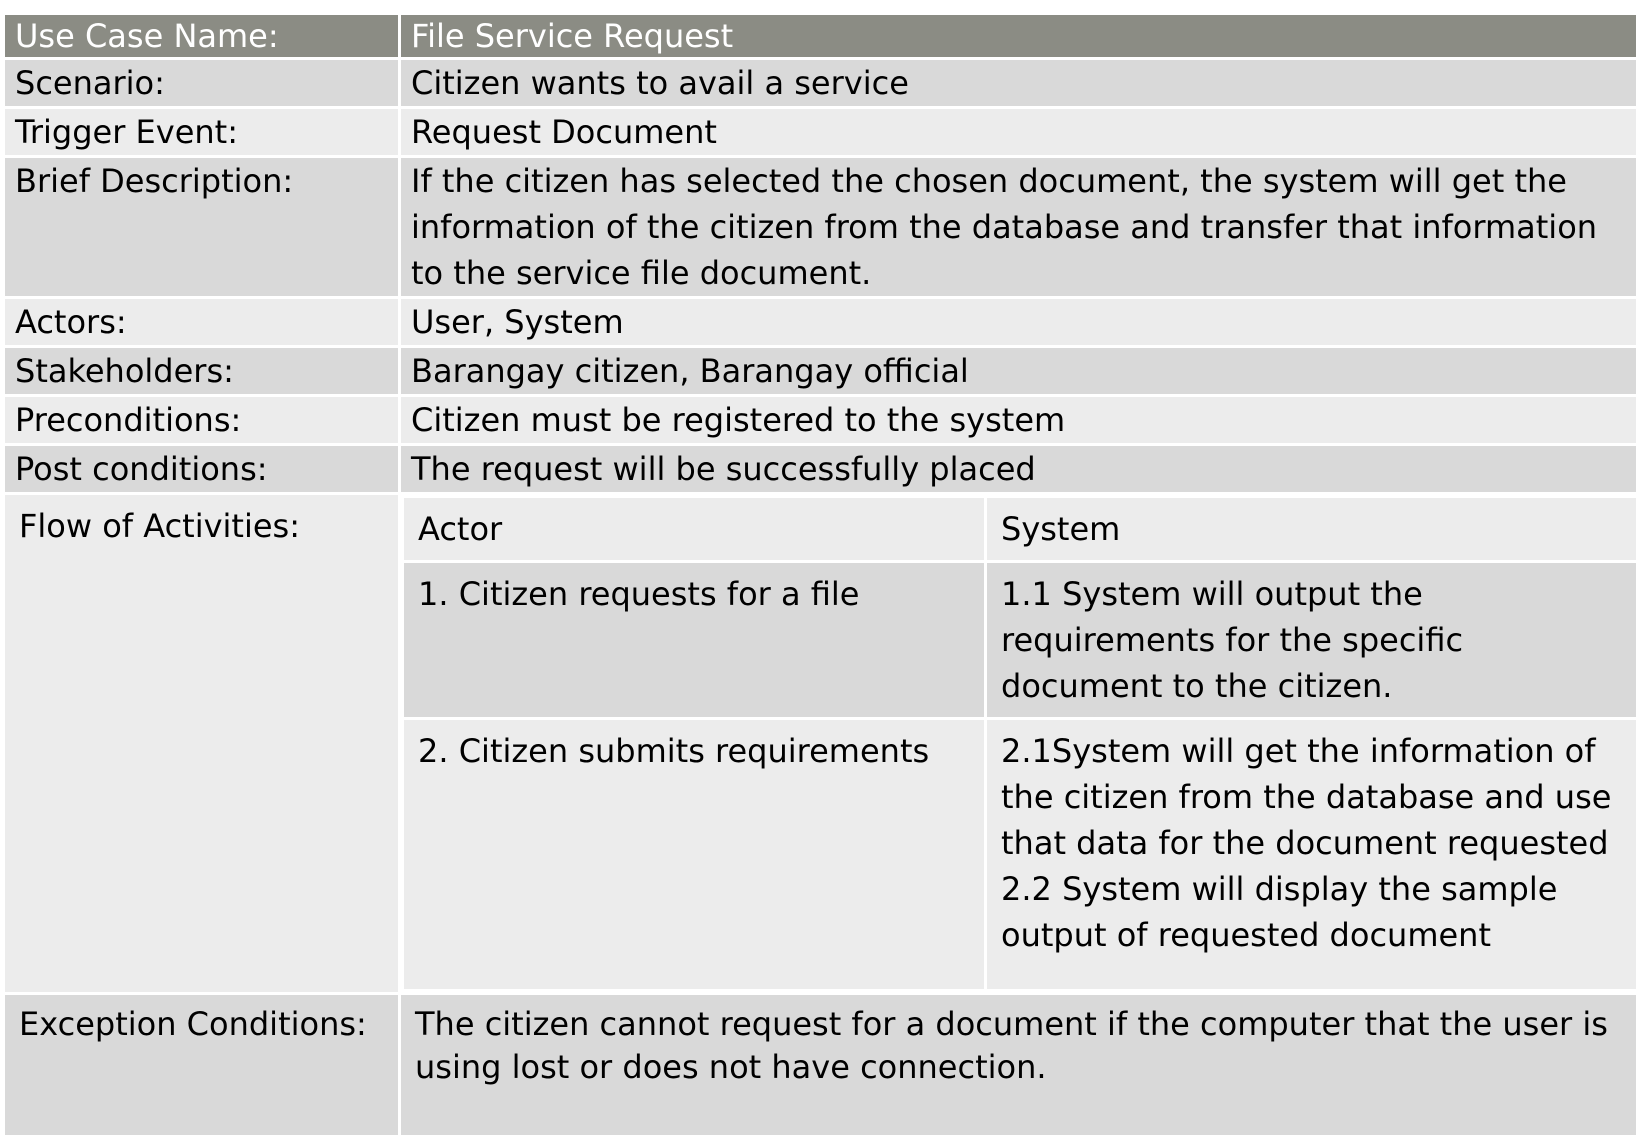 This screenshot has height=1142, width=1639. What do you see at coordinates (694, 529) in the screenshot?
I see `actor-column-header: Actor` at bounding box center [694, 529].